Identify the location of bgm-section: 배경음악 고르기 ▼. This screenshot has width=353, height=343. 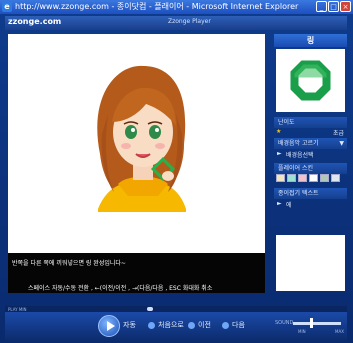
(310, 143).